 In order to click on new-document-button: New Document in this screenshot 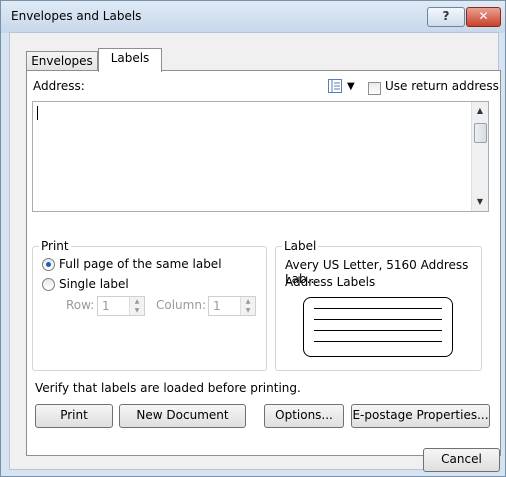, I will do `click(182, 416)`.